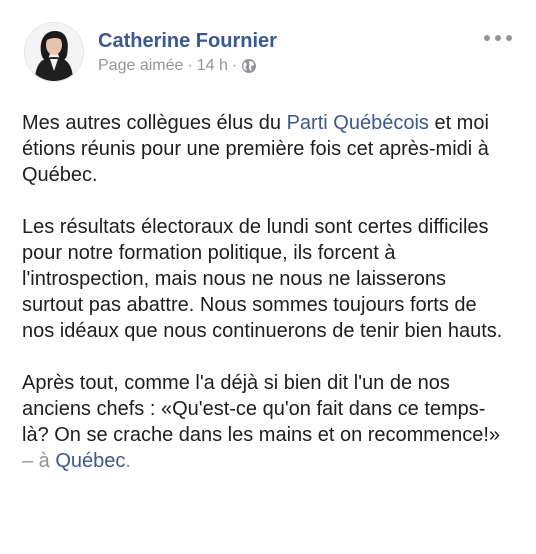 The image size is (536, 554). Describe the element at coordinates (39, 461) in the screenshot. I see `location-prefix: – à` at that location.